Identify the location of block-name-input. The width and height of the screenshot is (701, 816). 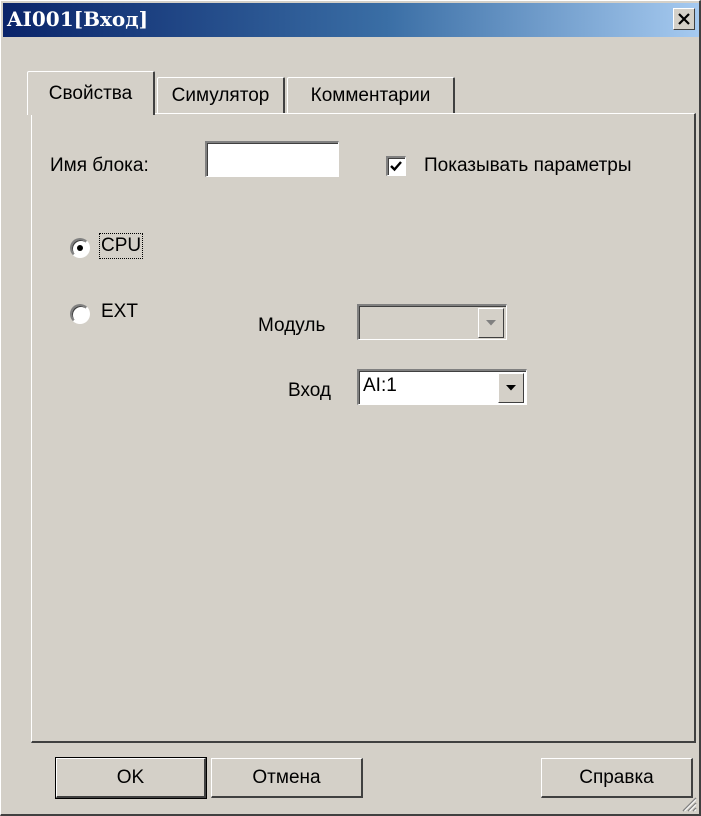
(272, 159).